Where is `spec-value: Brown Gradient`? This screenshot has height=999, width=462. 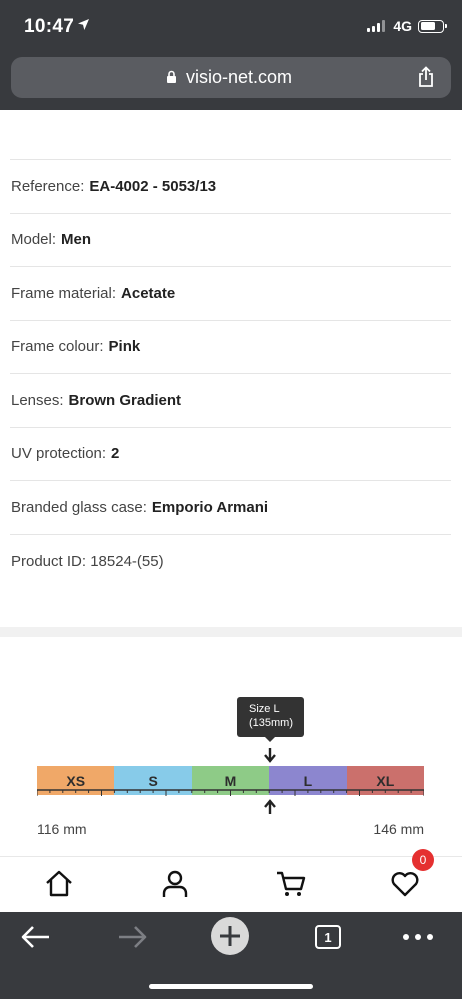 spec-value: Brown Gradient is located at coordinates (125, 400).